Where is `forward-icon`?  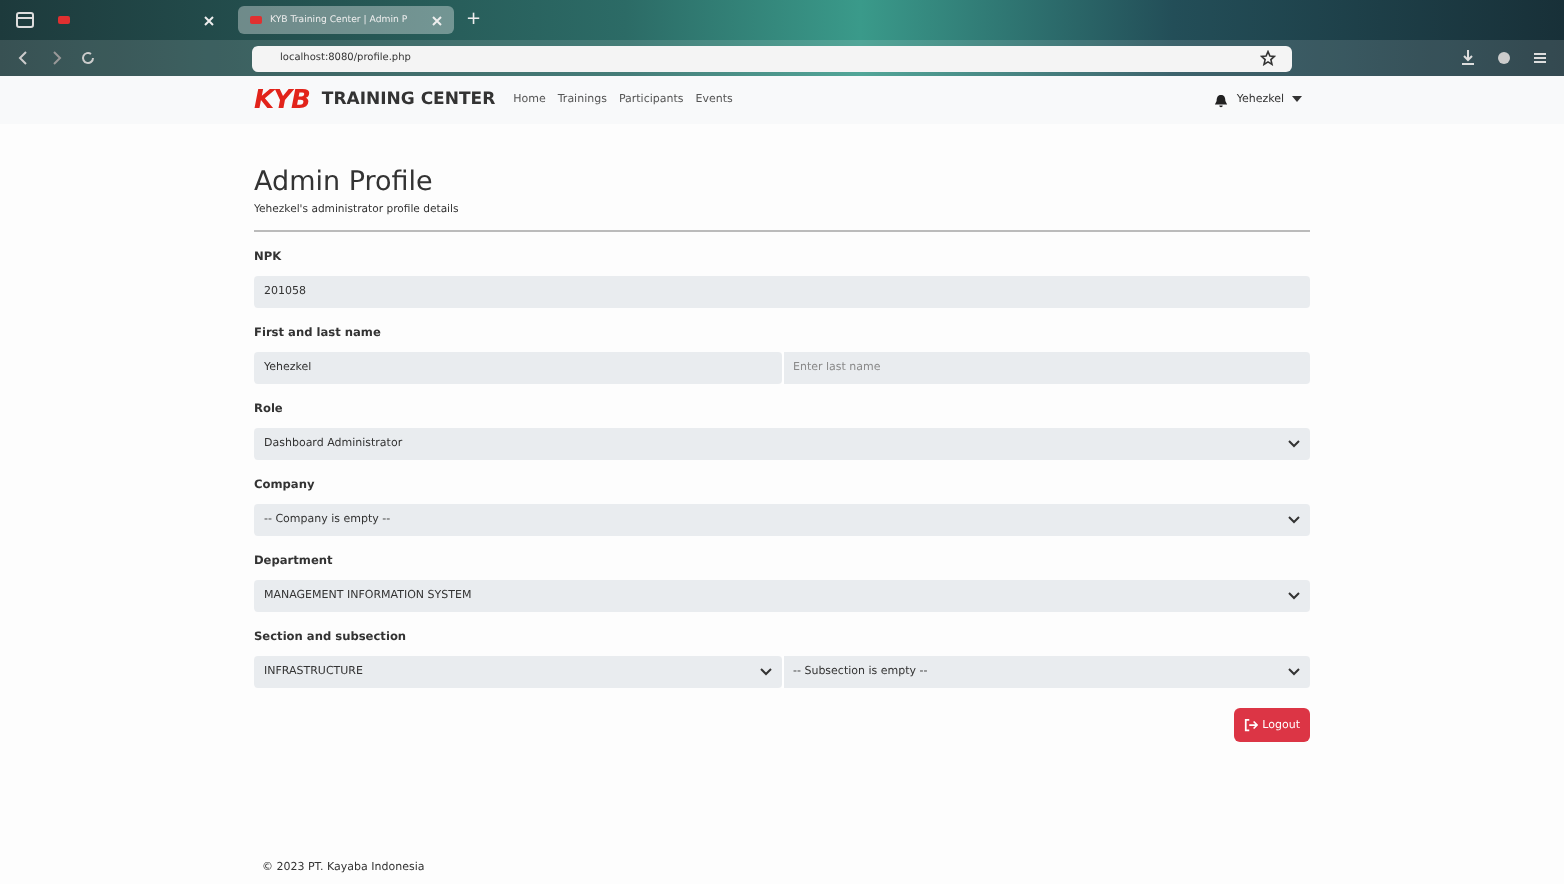
forward-icon is located at coordinates (56, 58).